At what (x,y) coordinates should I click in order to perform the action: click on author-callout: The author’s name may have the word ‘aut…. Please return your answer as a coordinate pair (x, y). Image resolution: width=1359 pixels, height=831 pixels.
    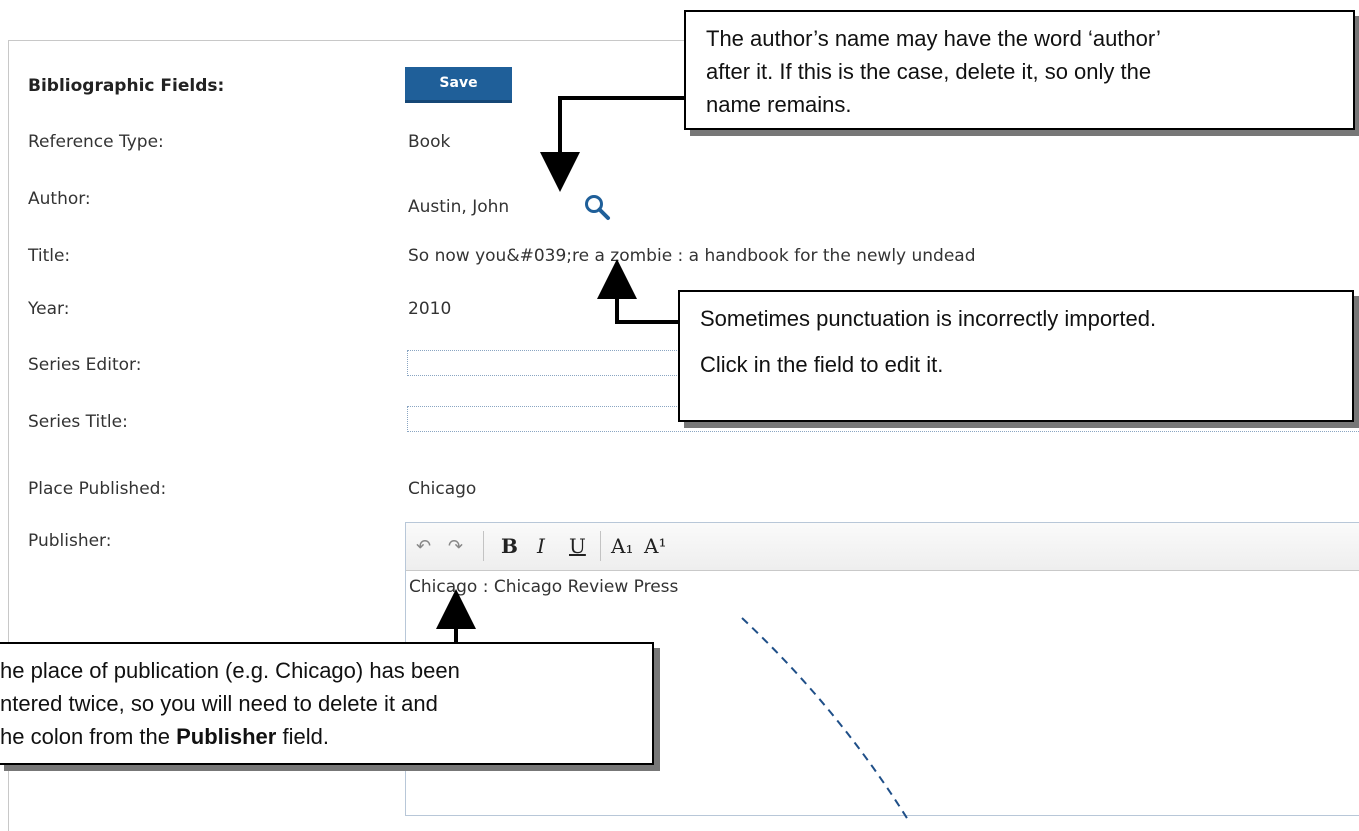
    Looking at the image, I should click on (1019, 70).